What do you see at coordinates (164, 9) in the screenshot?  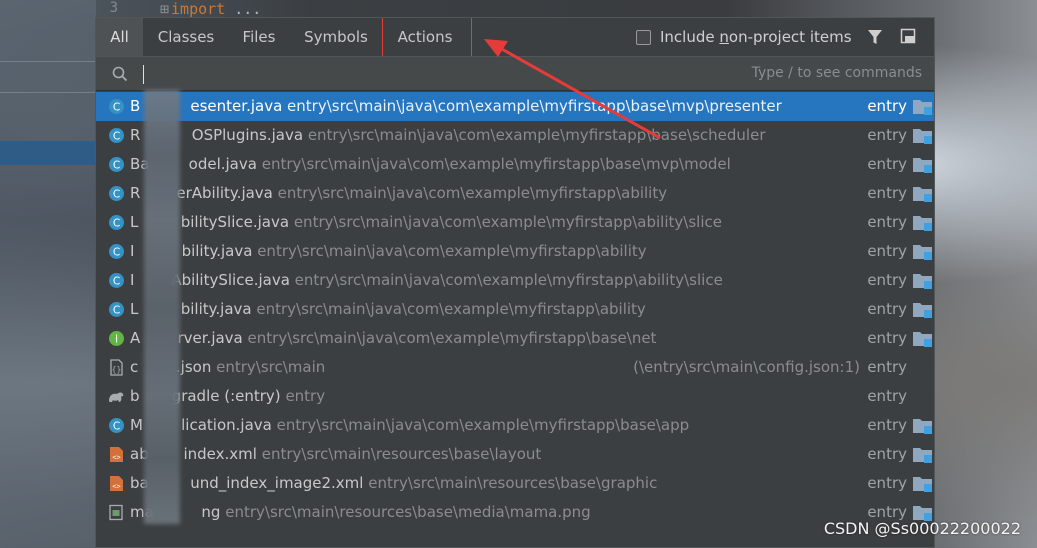 I see `fold-icon: ⊞` at bounding box center [164, 9].